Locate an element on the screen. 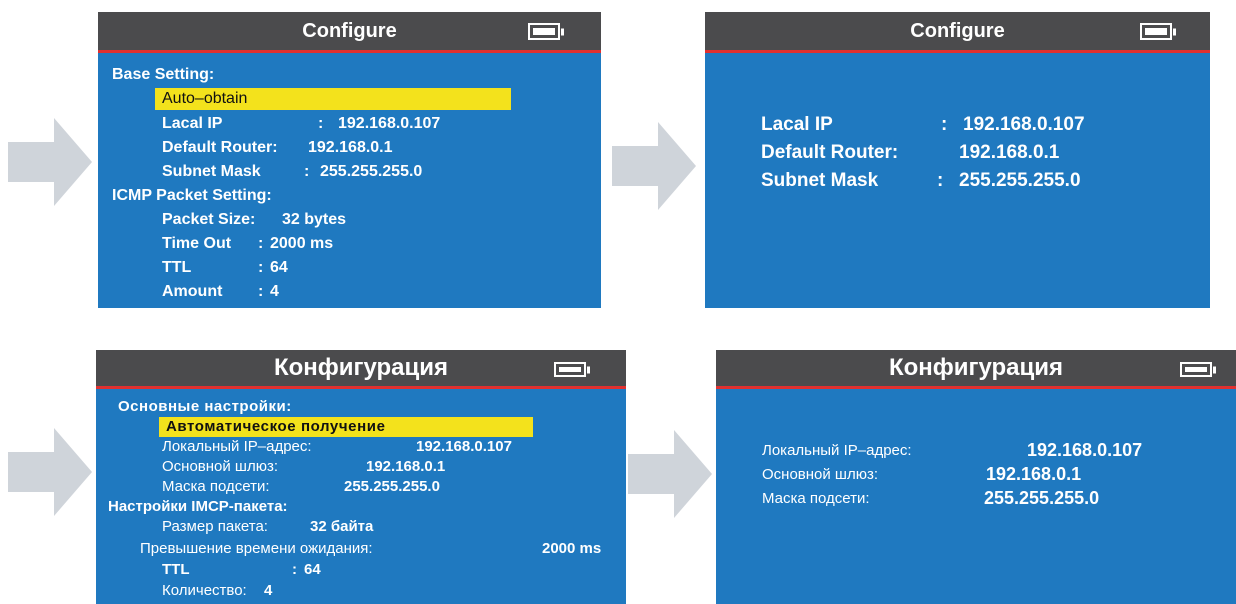 This screenshot has height=604, width=1236. section-heading: Основные настройки: is located at coordinates (205, 406).